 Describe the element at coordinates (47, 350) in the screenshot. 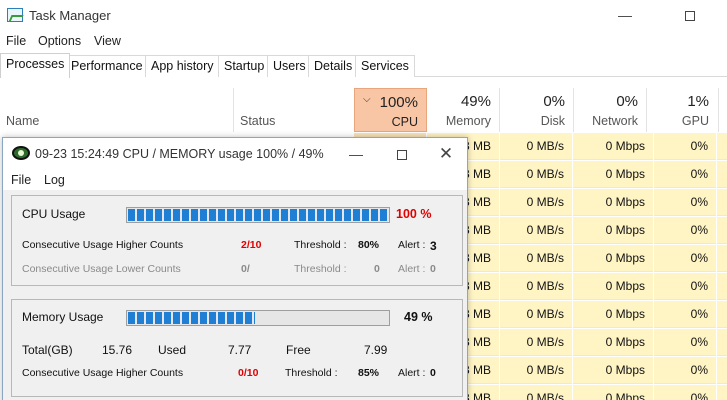

I see `memory-total-label: Total(GB)` at that location.